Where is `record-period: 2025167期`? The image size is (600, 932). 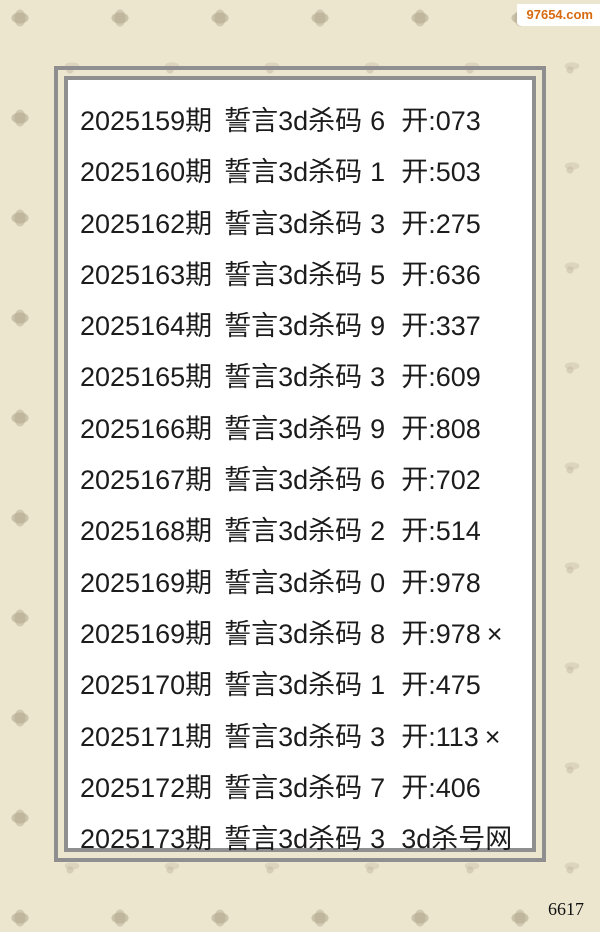
record-period: 2025167期 is located at coordinates (146, 480).